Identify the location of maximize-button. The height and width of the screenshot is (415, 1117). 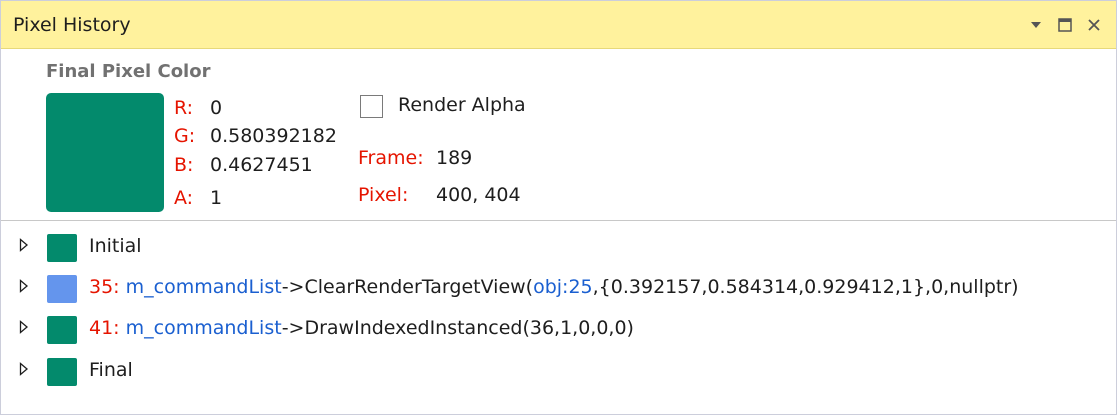
(1065, 25).